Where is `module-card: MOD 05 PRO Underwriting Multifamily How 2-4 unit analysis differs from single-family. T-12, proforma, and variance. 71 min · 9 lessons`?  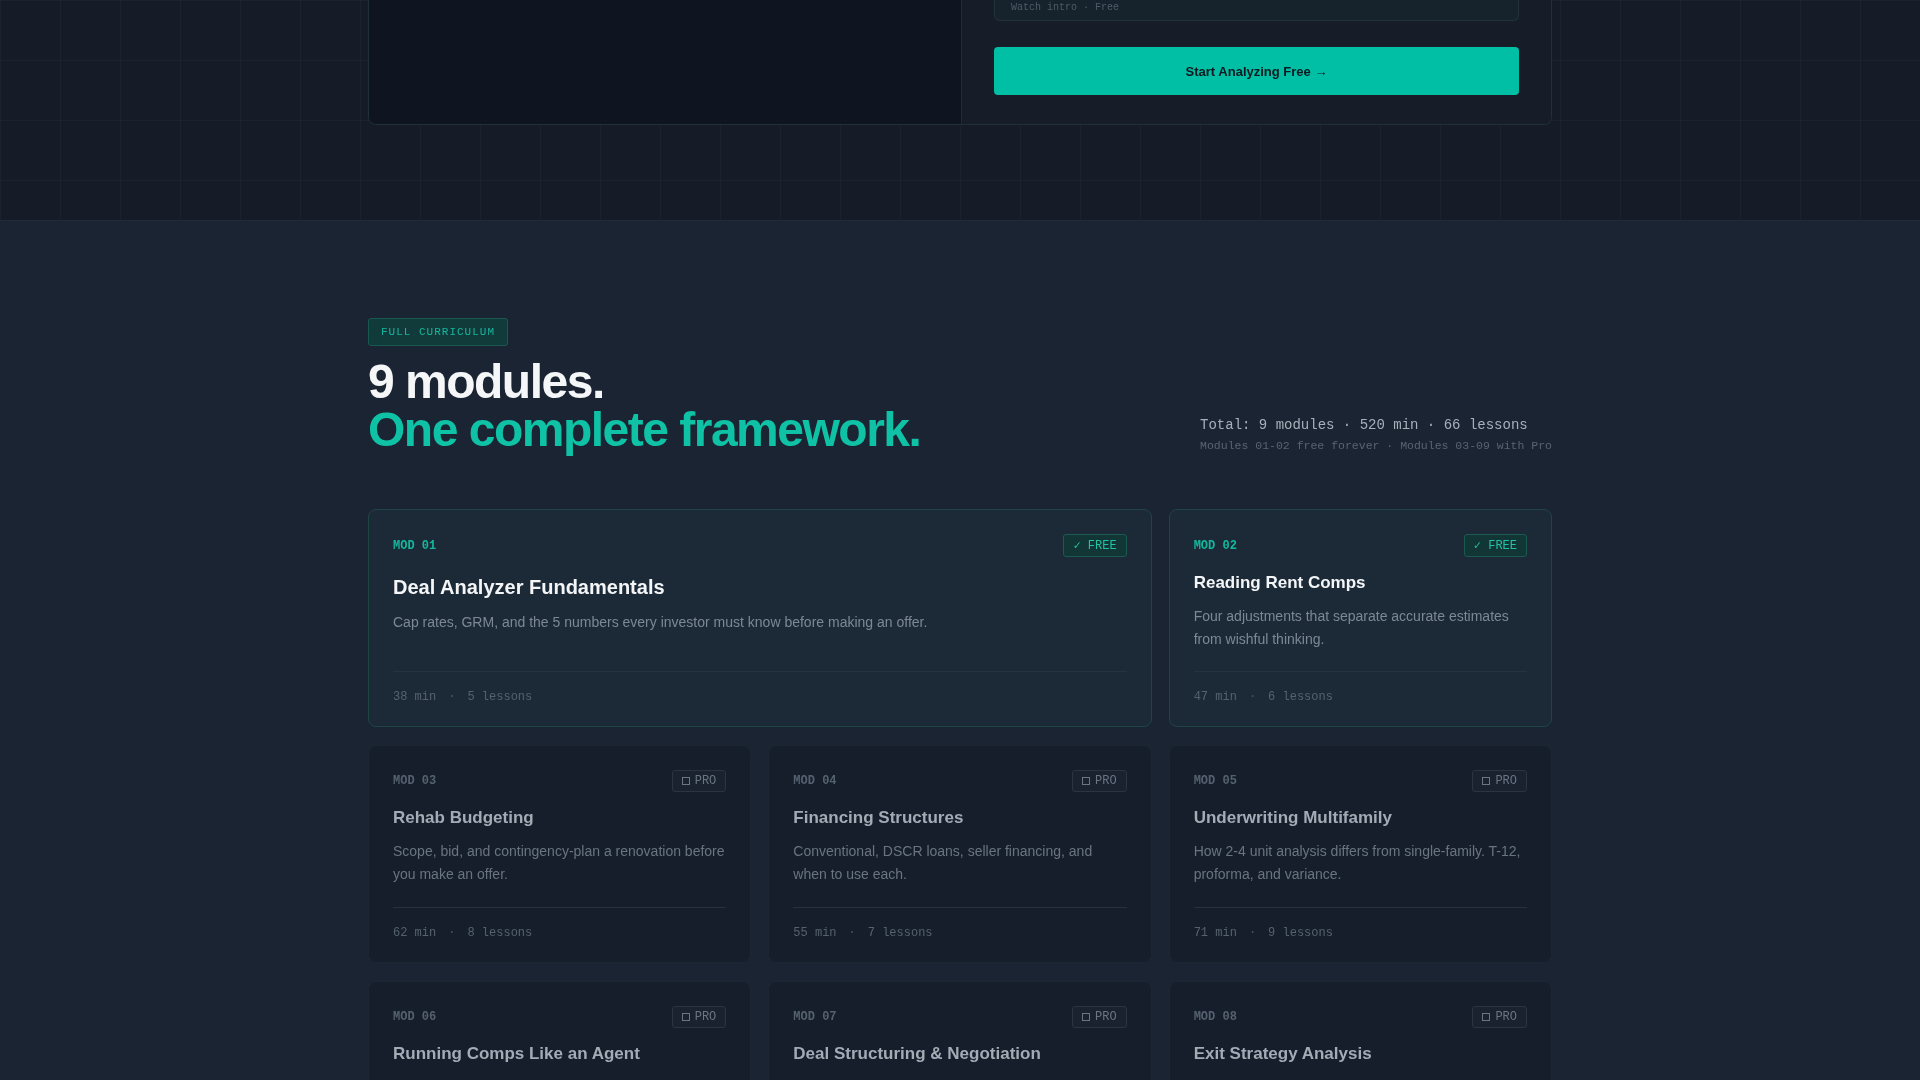 module-card: MOD 05 PRO Underwriting Multifamily How 2-4 unit analysis differs from single-family. T-12, proforma, and variance. 71 min · 9 lessons is located at coordinates (1360, 854).